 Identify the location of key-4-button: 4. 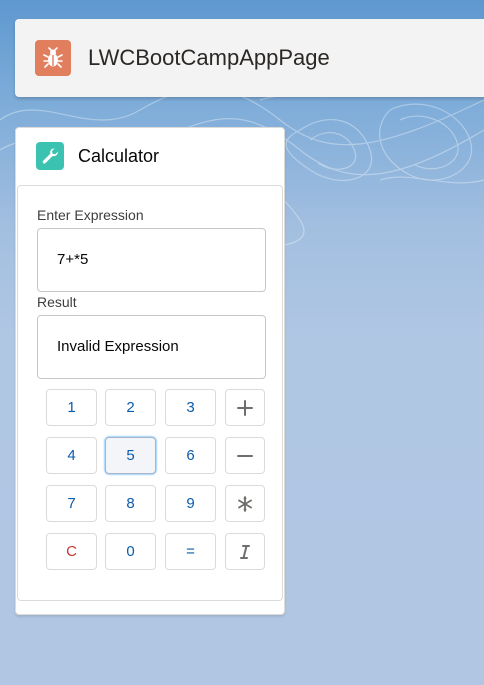
(71, 455).